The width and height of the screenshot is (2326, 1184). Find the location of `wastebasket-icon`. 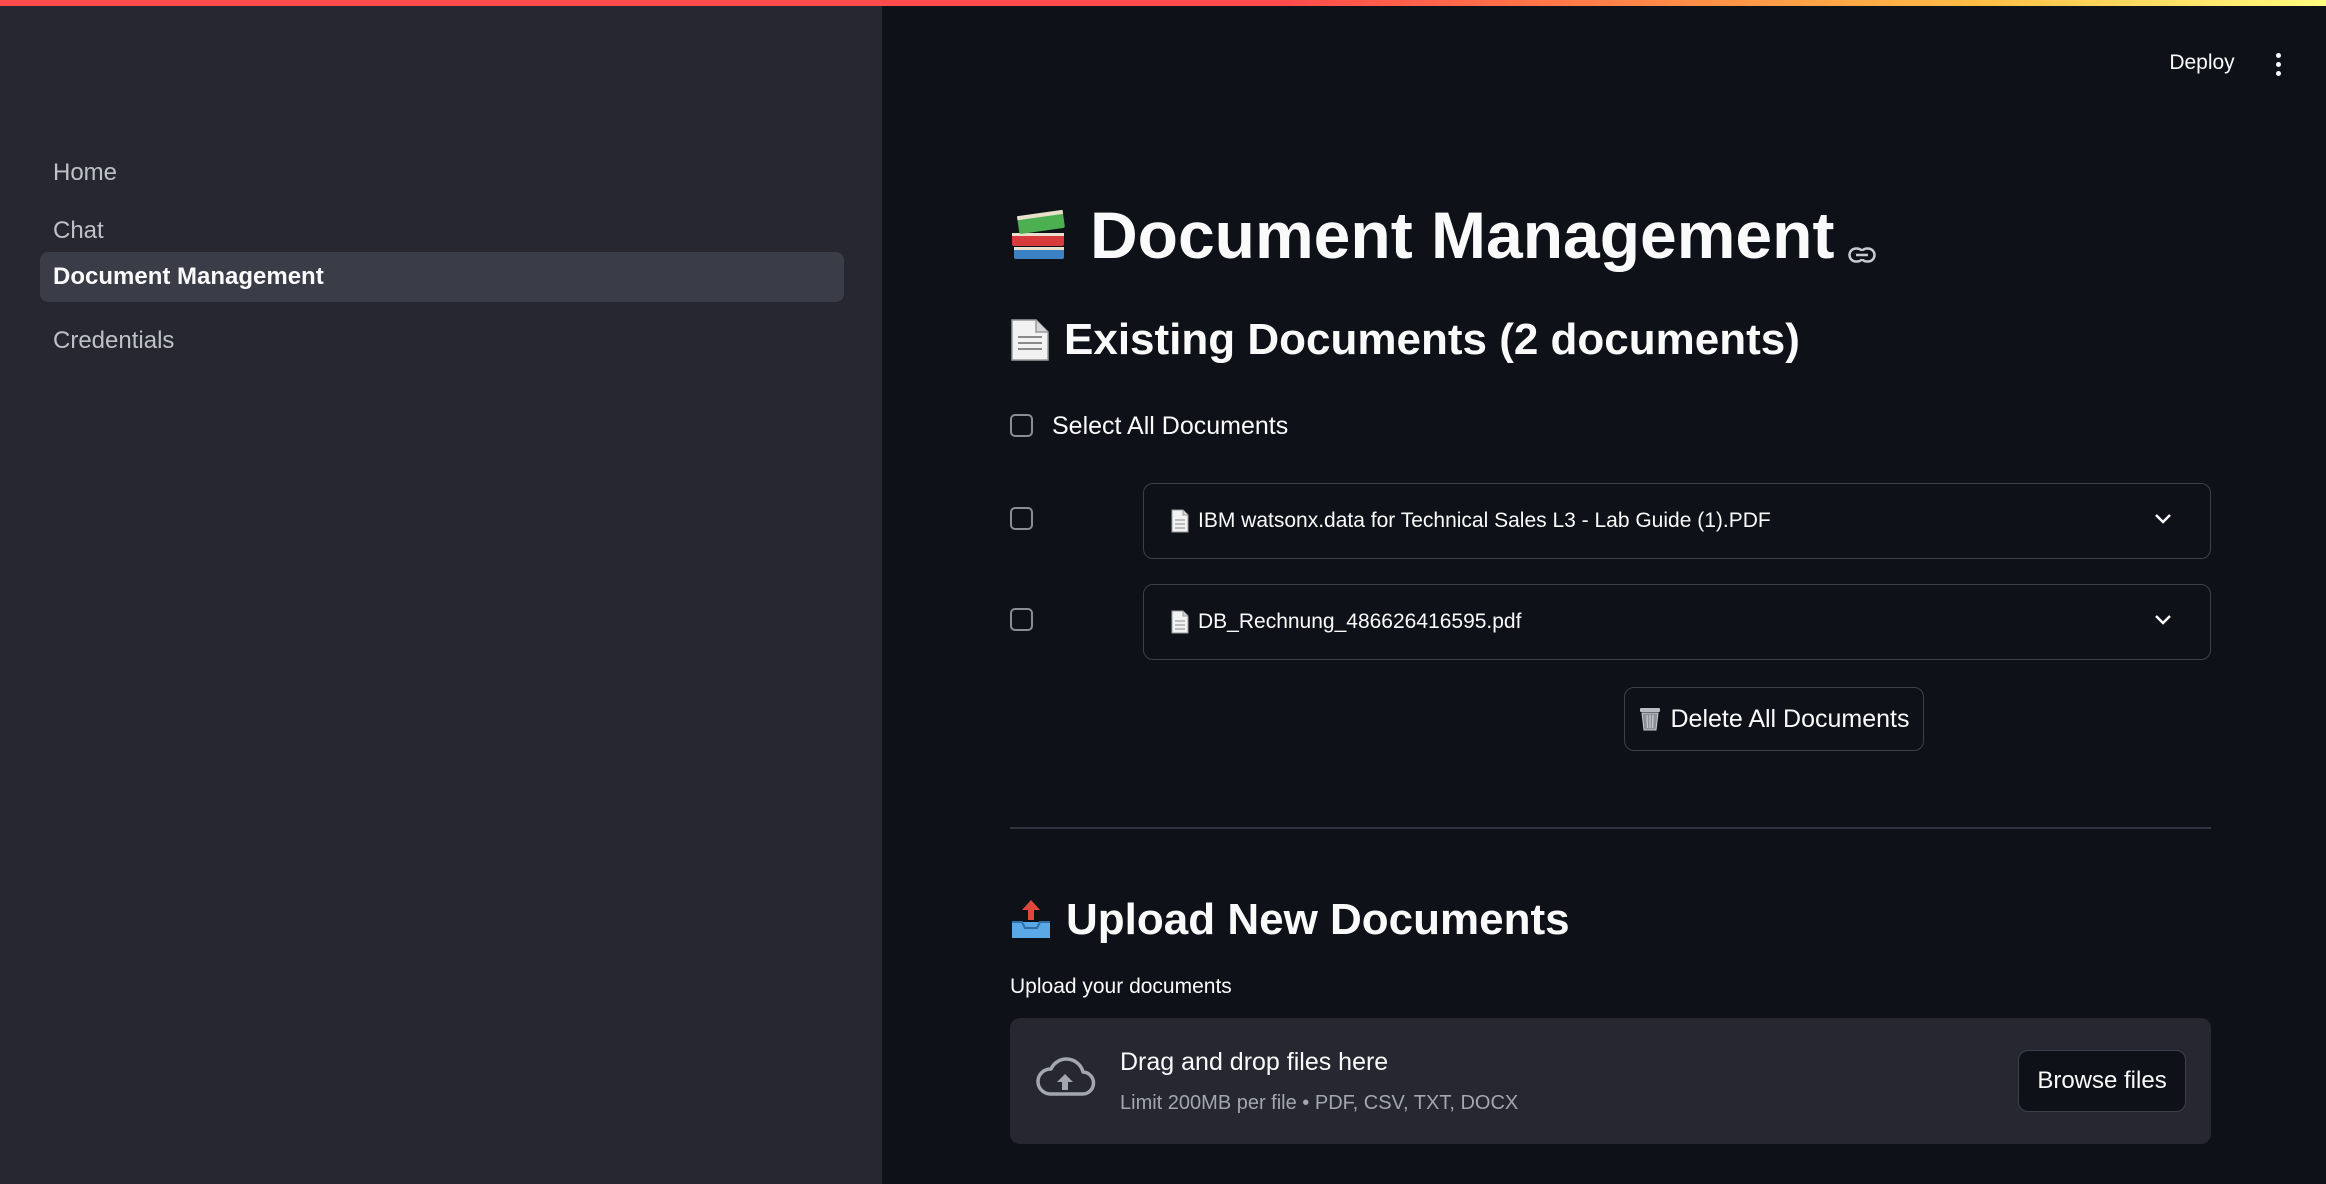

wastebasket-icon is located at coordinates (1650, 719).